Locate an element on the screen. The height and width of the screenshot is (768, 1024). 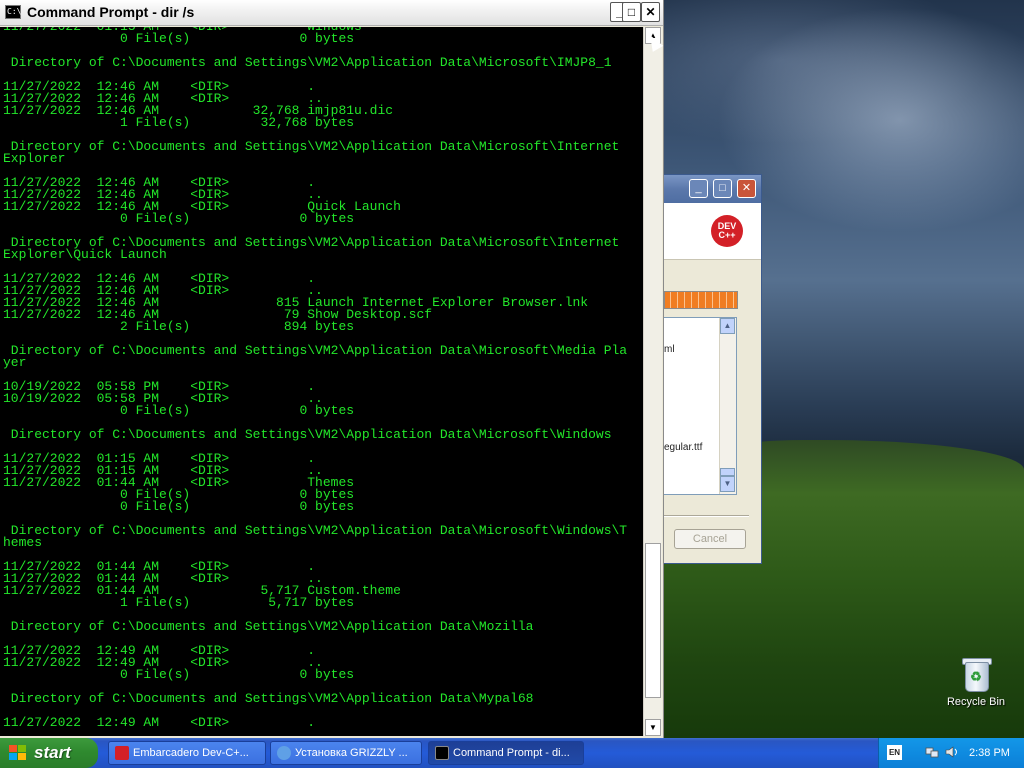
installer-maximize-button: □ is located at coordinates (722, 188).